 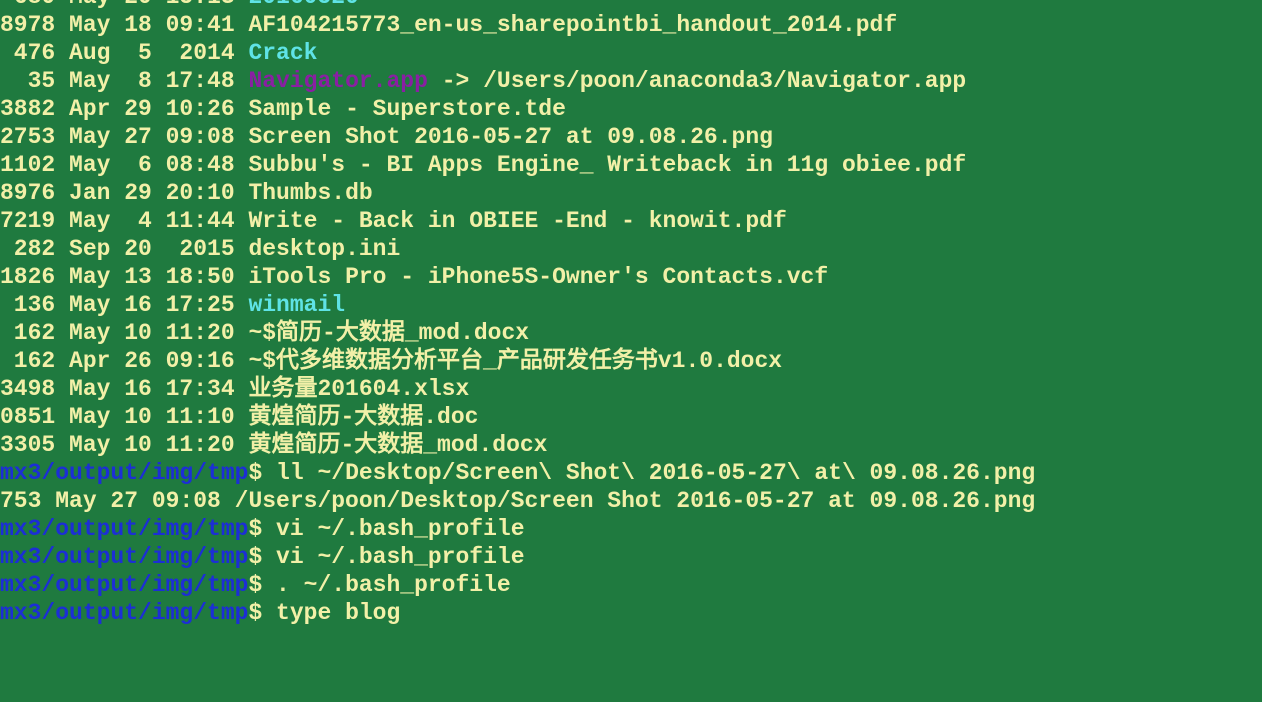 I want to click on file-meta: 3305 May 10 11:20, so click(x=124, y=445).